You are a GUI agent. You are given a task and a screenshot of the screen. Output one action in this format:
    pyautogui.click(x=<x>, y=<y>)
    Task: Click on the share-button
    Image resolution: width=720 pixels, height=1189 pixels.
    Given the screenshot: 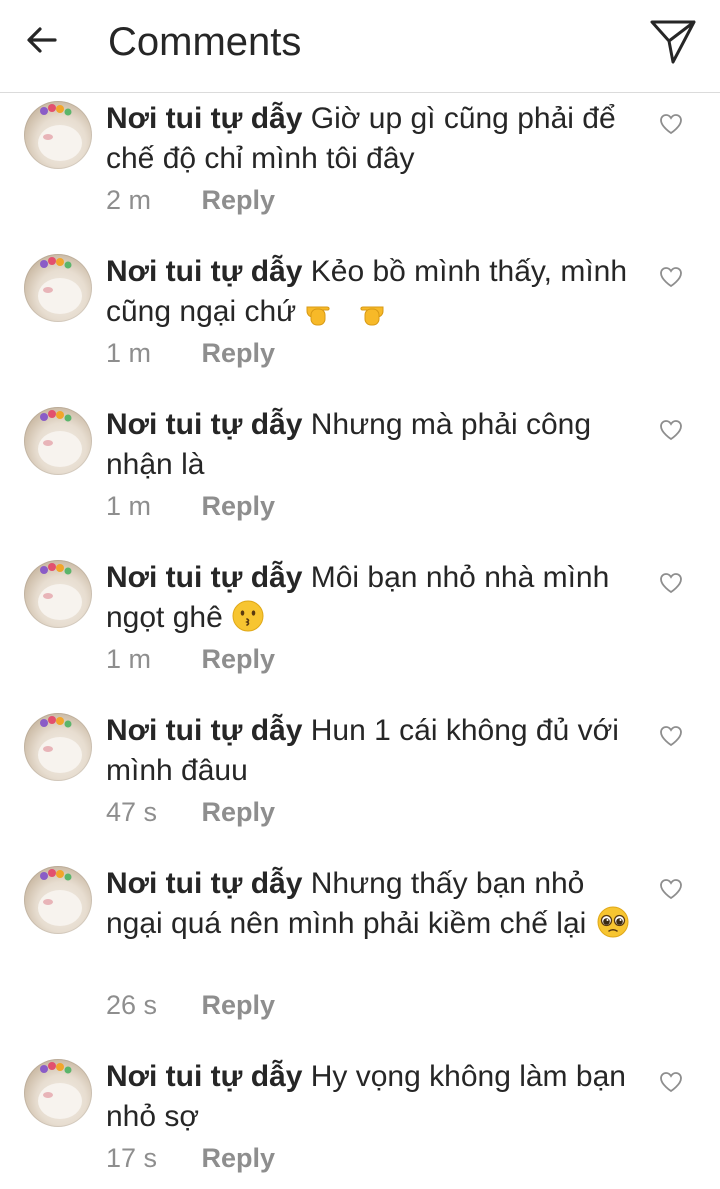 What is the action you would take?
    pyautogui.click(x=673, y=41)
    